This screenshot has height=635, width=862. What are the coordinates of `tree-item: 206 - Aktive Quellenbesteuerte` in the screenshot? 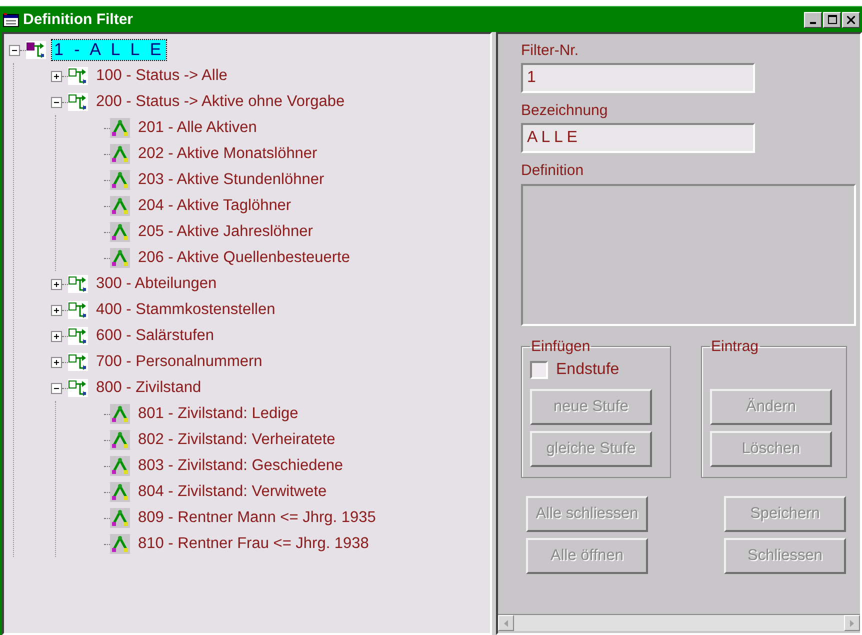 It's located at (244, 258).